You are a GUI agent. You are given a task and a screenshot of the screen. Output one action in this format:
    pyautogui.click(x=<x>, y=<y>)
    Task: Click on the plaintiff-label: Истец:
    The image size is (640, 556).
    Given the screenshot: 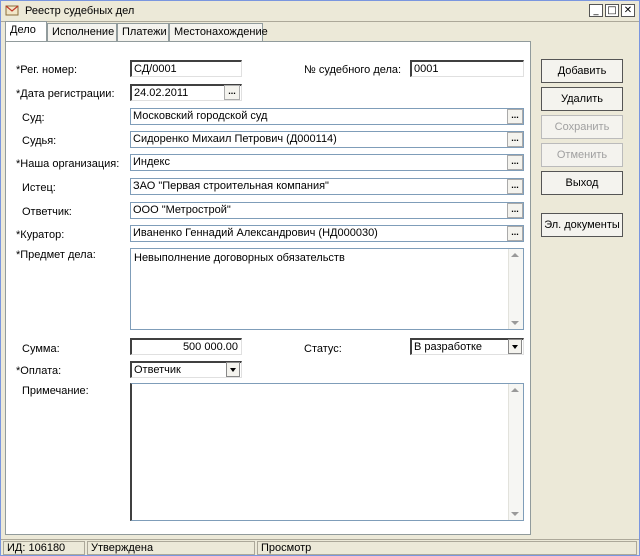 What is the action you would take?
    pyautogui.click(x=39, y=188)
    